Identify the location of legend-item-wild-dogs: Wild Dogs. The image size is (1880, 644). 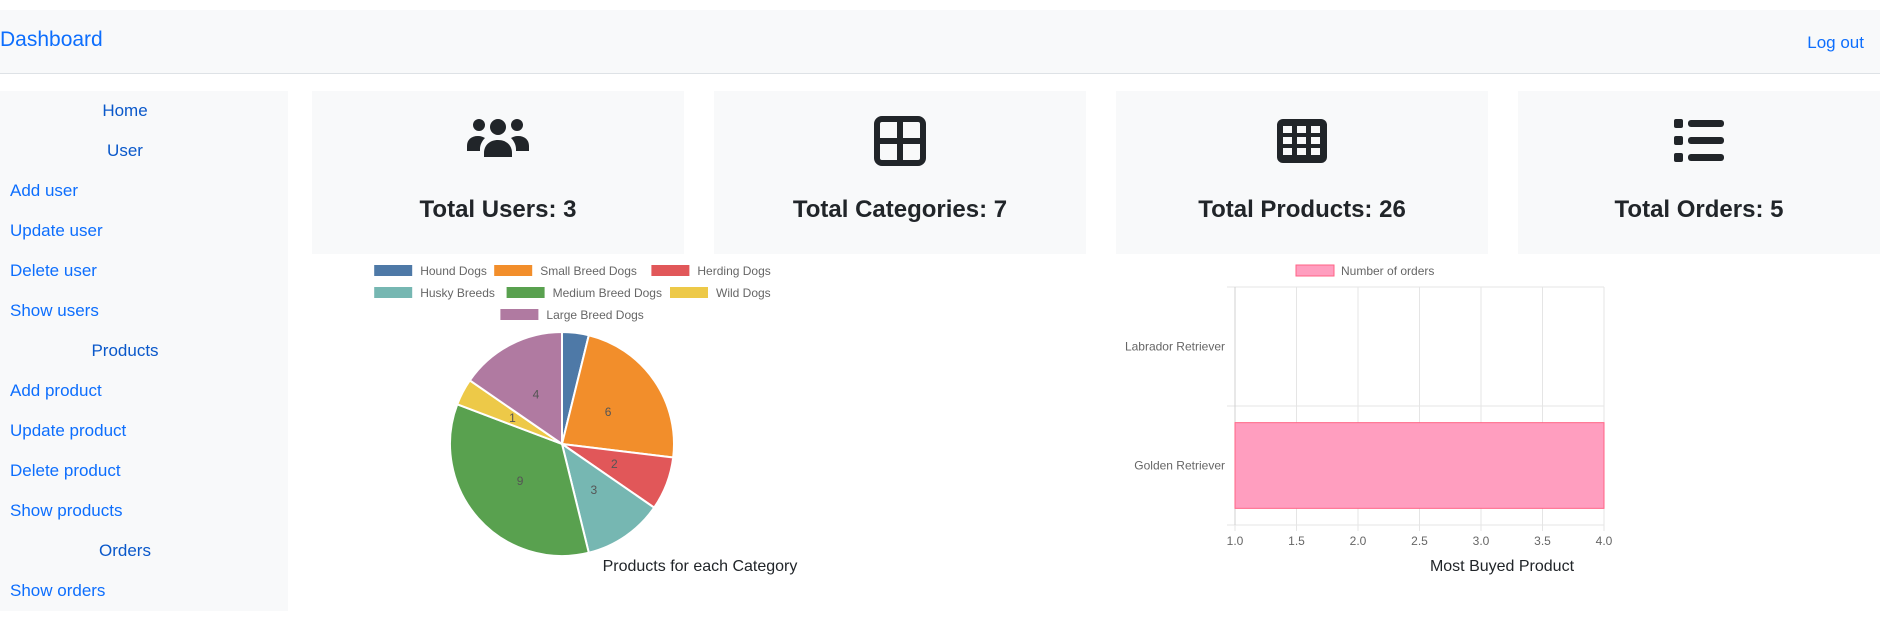
(720, 293).